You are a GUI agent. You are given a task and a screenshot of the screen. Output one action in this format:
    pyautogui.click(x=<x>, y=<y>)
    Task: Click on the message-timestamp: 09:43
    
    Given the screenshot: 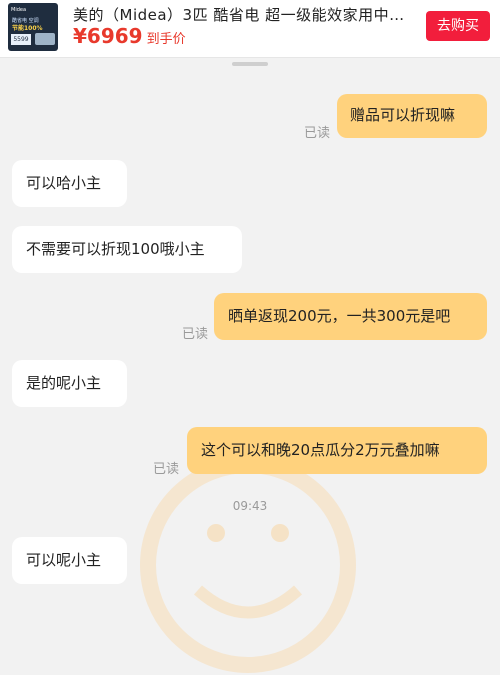 What is the action you would take?
    pyautogui.click(x=250, y=506)
    